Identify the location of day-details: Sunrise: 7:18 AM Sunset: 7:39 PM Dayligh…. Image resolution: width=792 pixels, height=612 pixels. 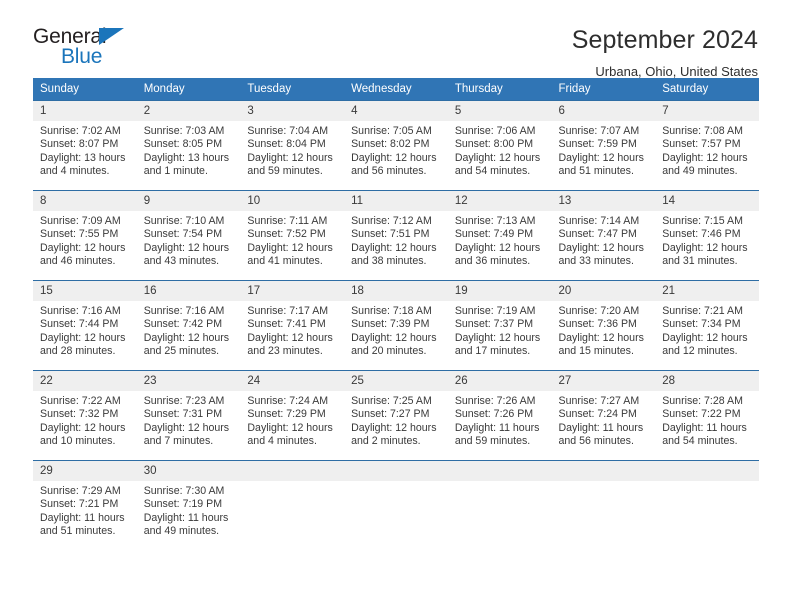
(396, 329).